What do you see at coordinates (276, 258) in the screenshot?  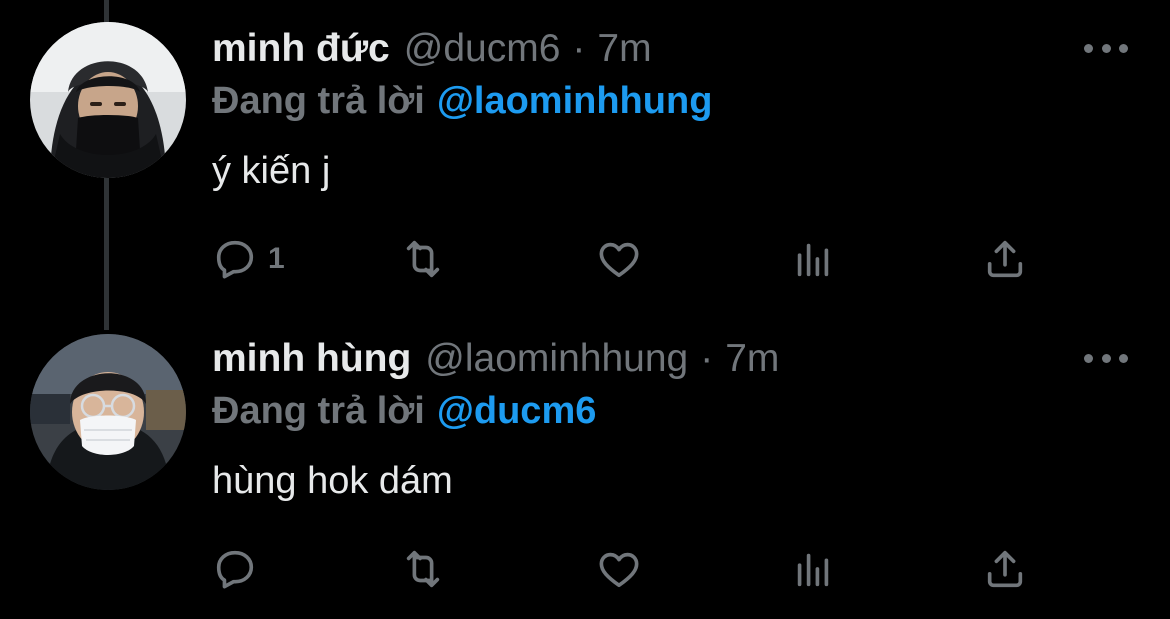 I see `reply-count: 1` at bounding box center [276, 258].